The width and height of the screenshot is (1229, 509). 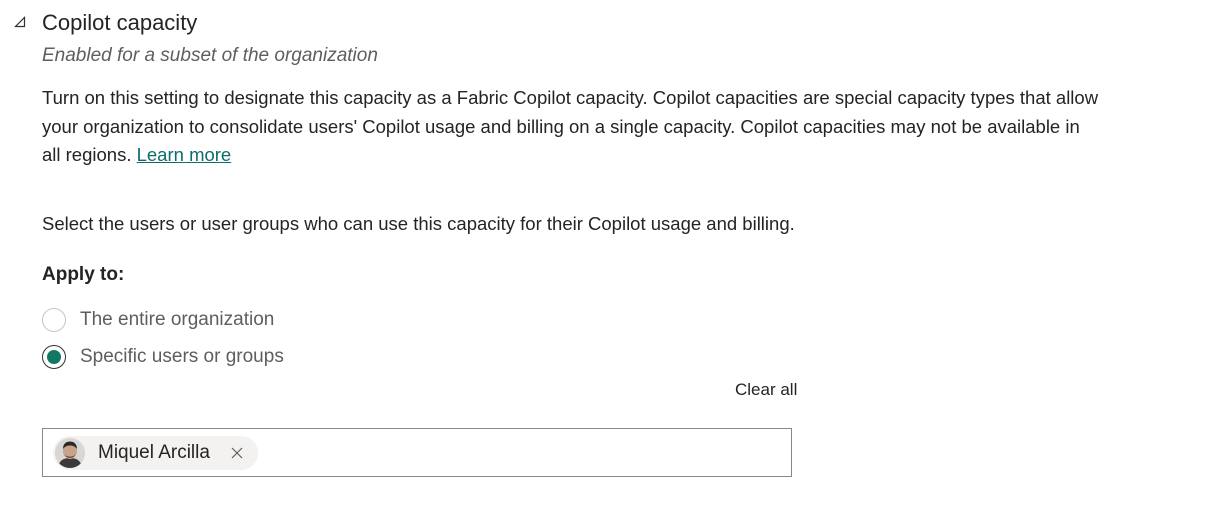 What do you see at coordinates (120, 22) in the screenshot?
I see `section-title: Copilot capacity` at bounding box center [120, 22].